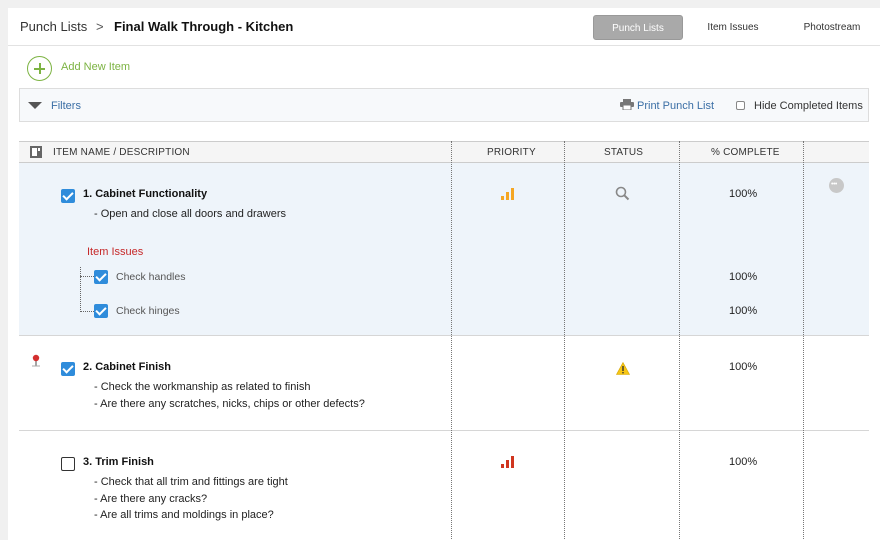 The image size is (880, 540). I want to click on column-header-priority: PRIORITY, so click(511, 152).